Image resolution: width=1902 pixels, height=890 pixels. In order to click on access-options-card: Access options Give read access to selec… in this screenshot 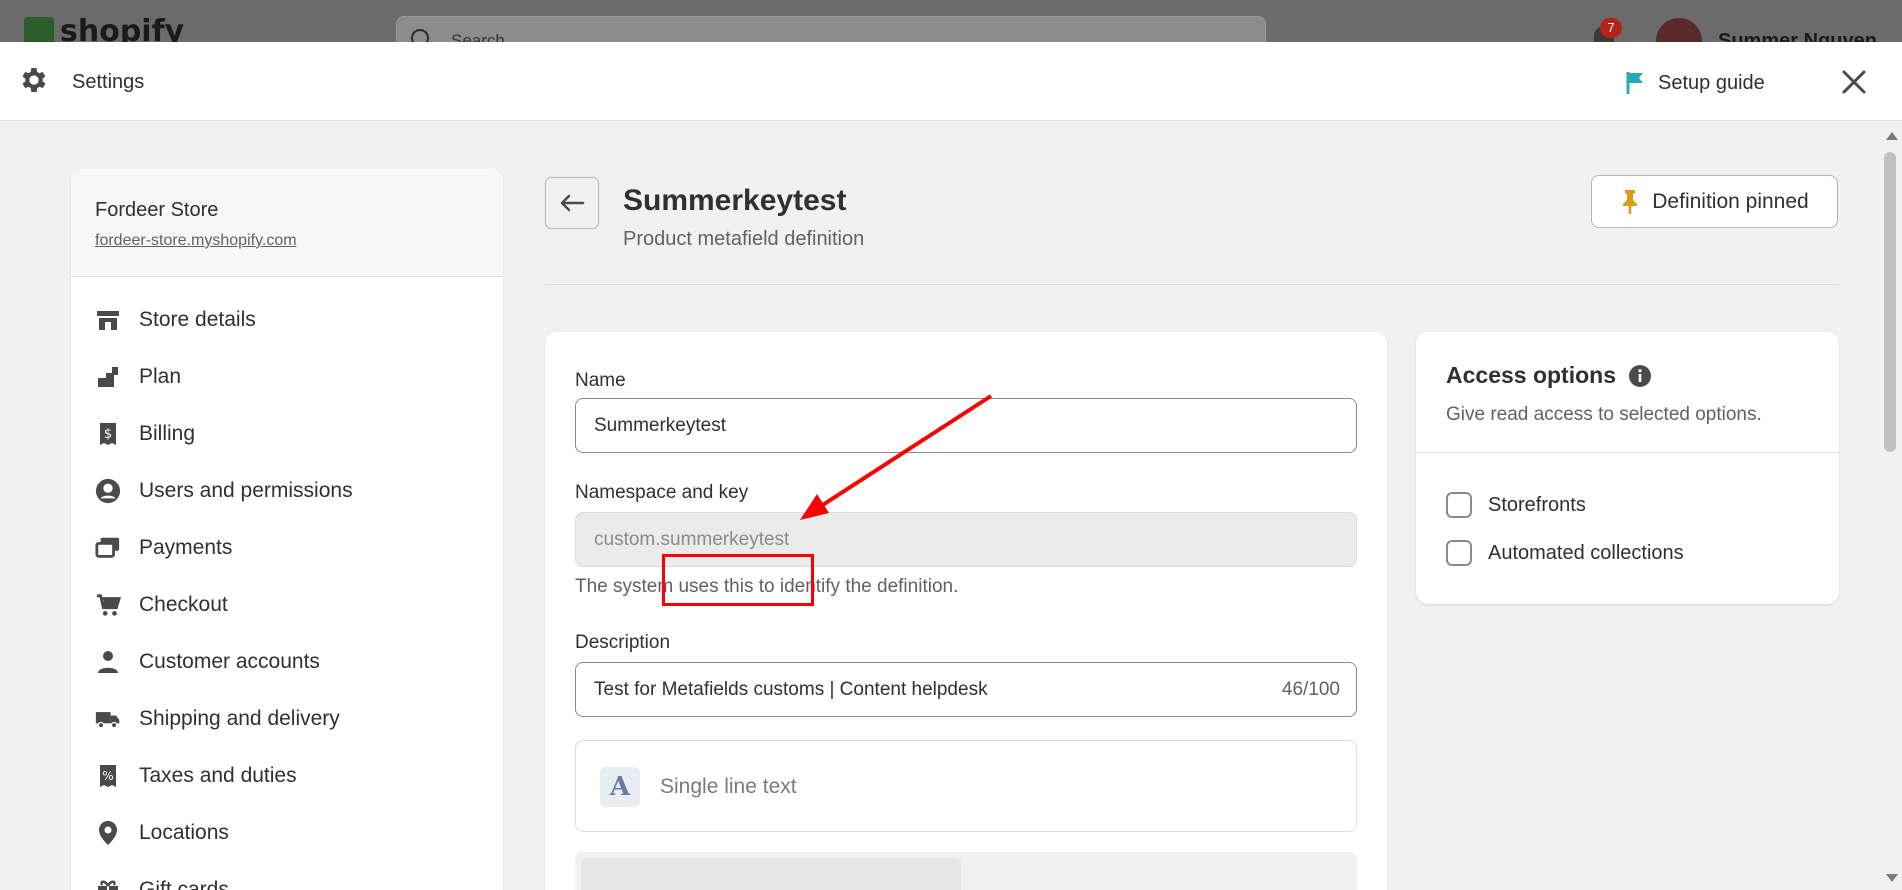, I will do `click(1627, 468)`.